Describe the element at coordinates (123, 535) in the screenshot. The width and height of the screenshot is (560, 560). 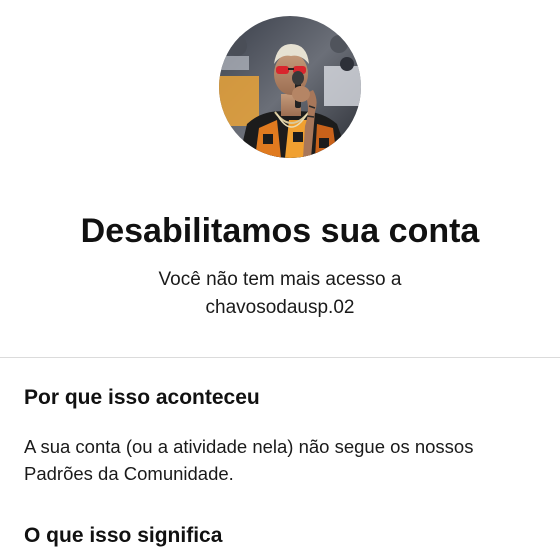
I see `meaning-heading: O que isso significa` at that location.